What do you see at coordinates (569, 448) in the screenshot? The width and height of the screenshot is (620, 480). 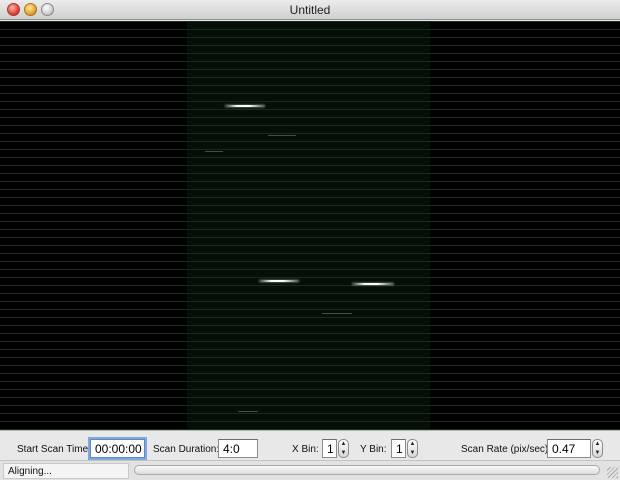 I see `scan-rate-input: 0.47` at bounding box center [569, 448].